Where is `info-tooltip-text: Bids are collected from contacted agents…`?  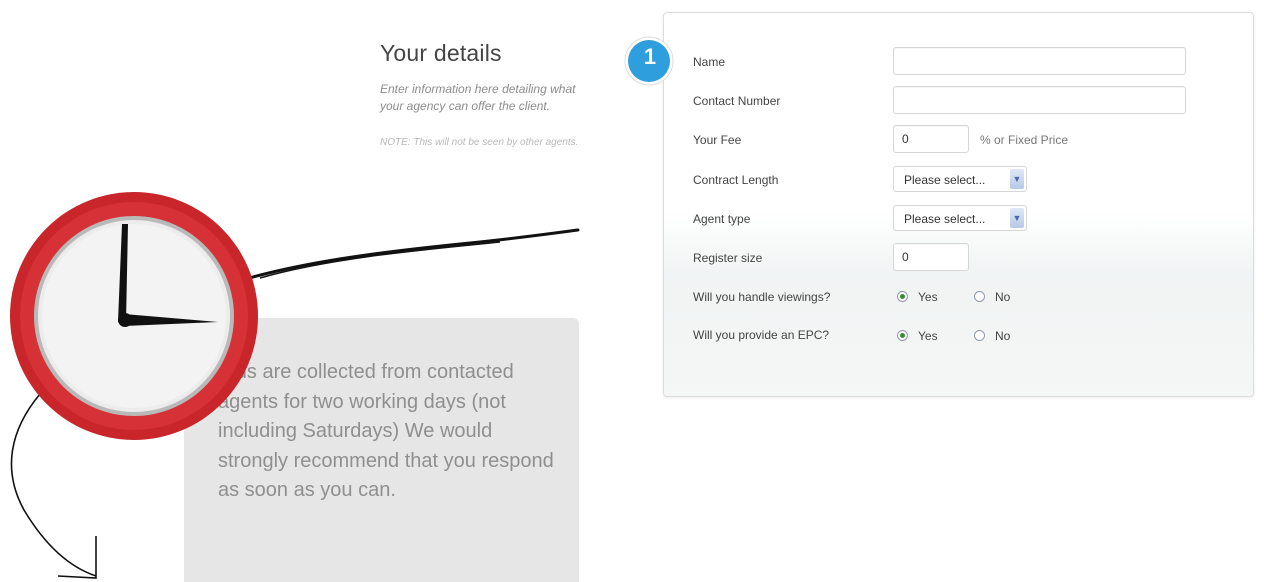
info-tooltip-text: Bids are collected from contacted agents… is located at coordinates (386, 431).